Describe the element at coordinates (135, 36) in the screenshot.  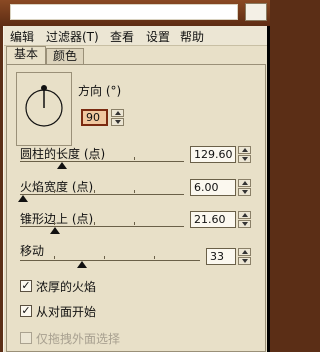
I see `menu-bar: 编辑 过滤器(T) 查看 设置 帮助` at that location.